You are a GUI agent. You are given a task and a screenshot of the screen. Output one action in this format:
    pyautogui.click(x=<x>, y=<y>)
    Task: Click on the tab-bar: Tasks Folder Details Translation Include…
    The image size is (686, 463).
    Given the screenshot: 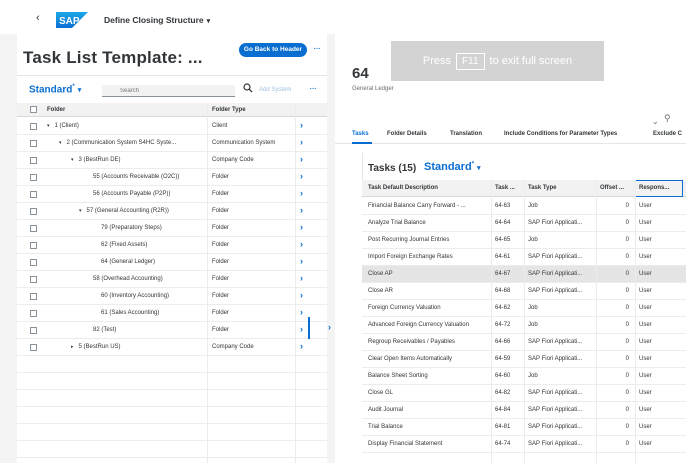 What is the action you would take?
    pyautogui.click(x=510, y=135)
    